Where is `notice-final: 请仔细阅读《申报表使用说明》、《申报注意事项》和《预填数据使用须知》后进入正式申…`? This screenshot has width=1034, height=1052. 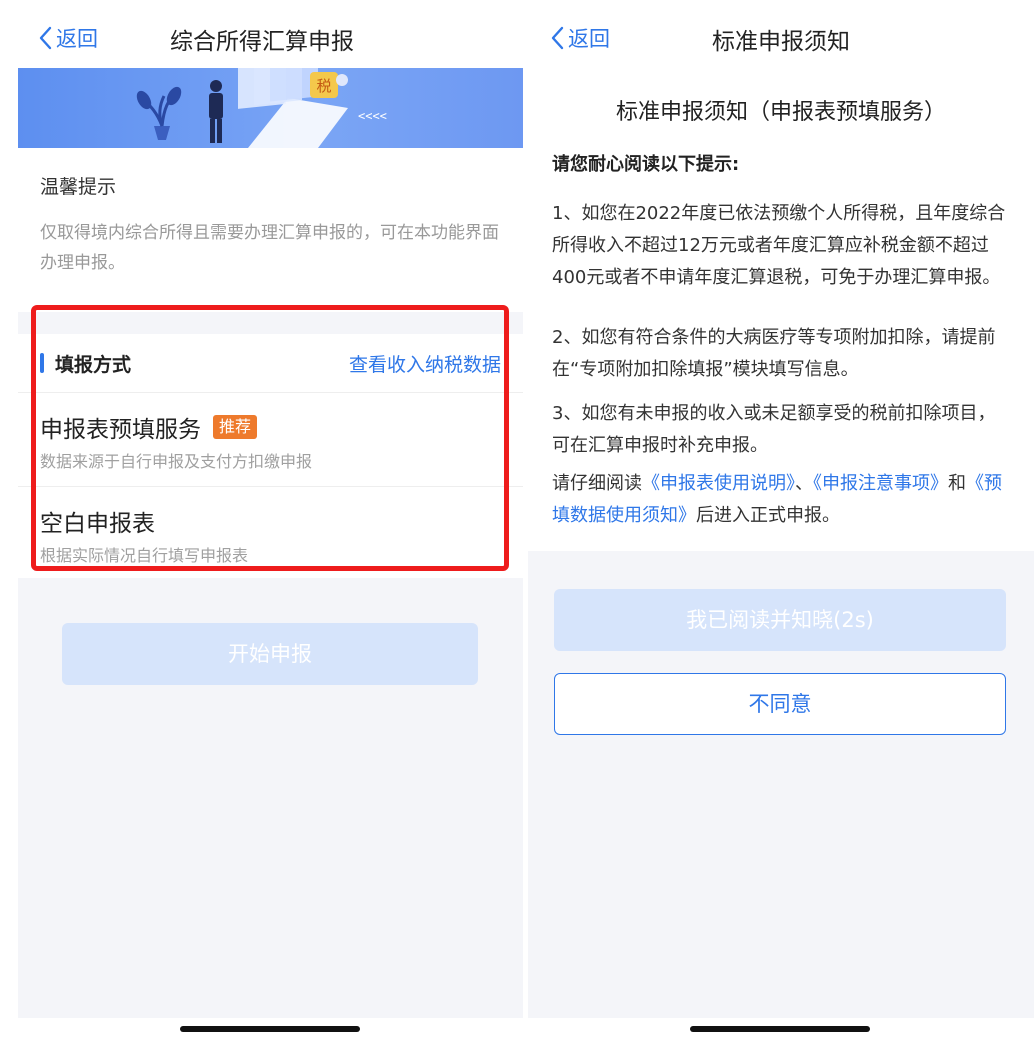
notice-final: 请仔细阅读《申报表使用说明》、《申报注意事项》和《预填数据使用须知》后进入正式申… is located at coordinates (782, 500).